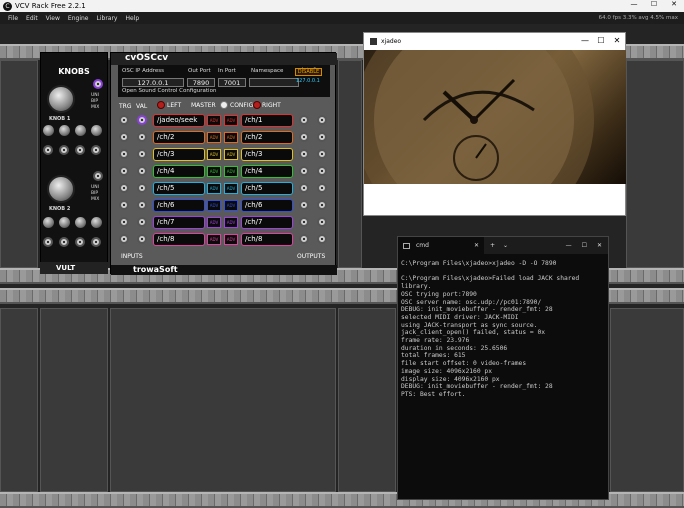 The height and width of the screenshot is (508, 684). I want to click on menu-engine: Engine, so click(78, 18).